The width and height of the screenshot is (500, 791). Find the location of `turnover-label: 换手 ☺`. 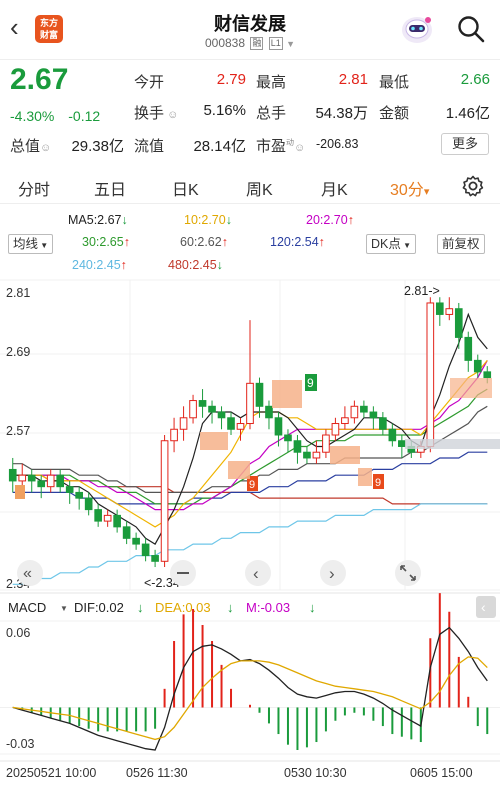

turnover-label: 换手 ☺ is located at coordinates (156, 112).